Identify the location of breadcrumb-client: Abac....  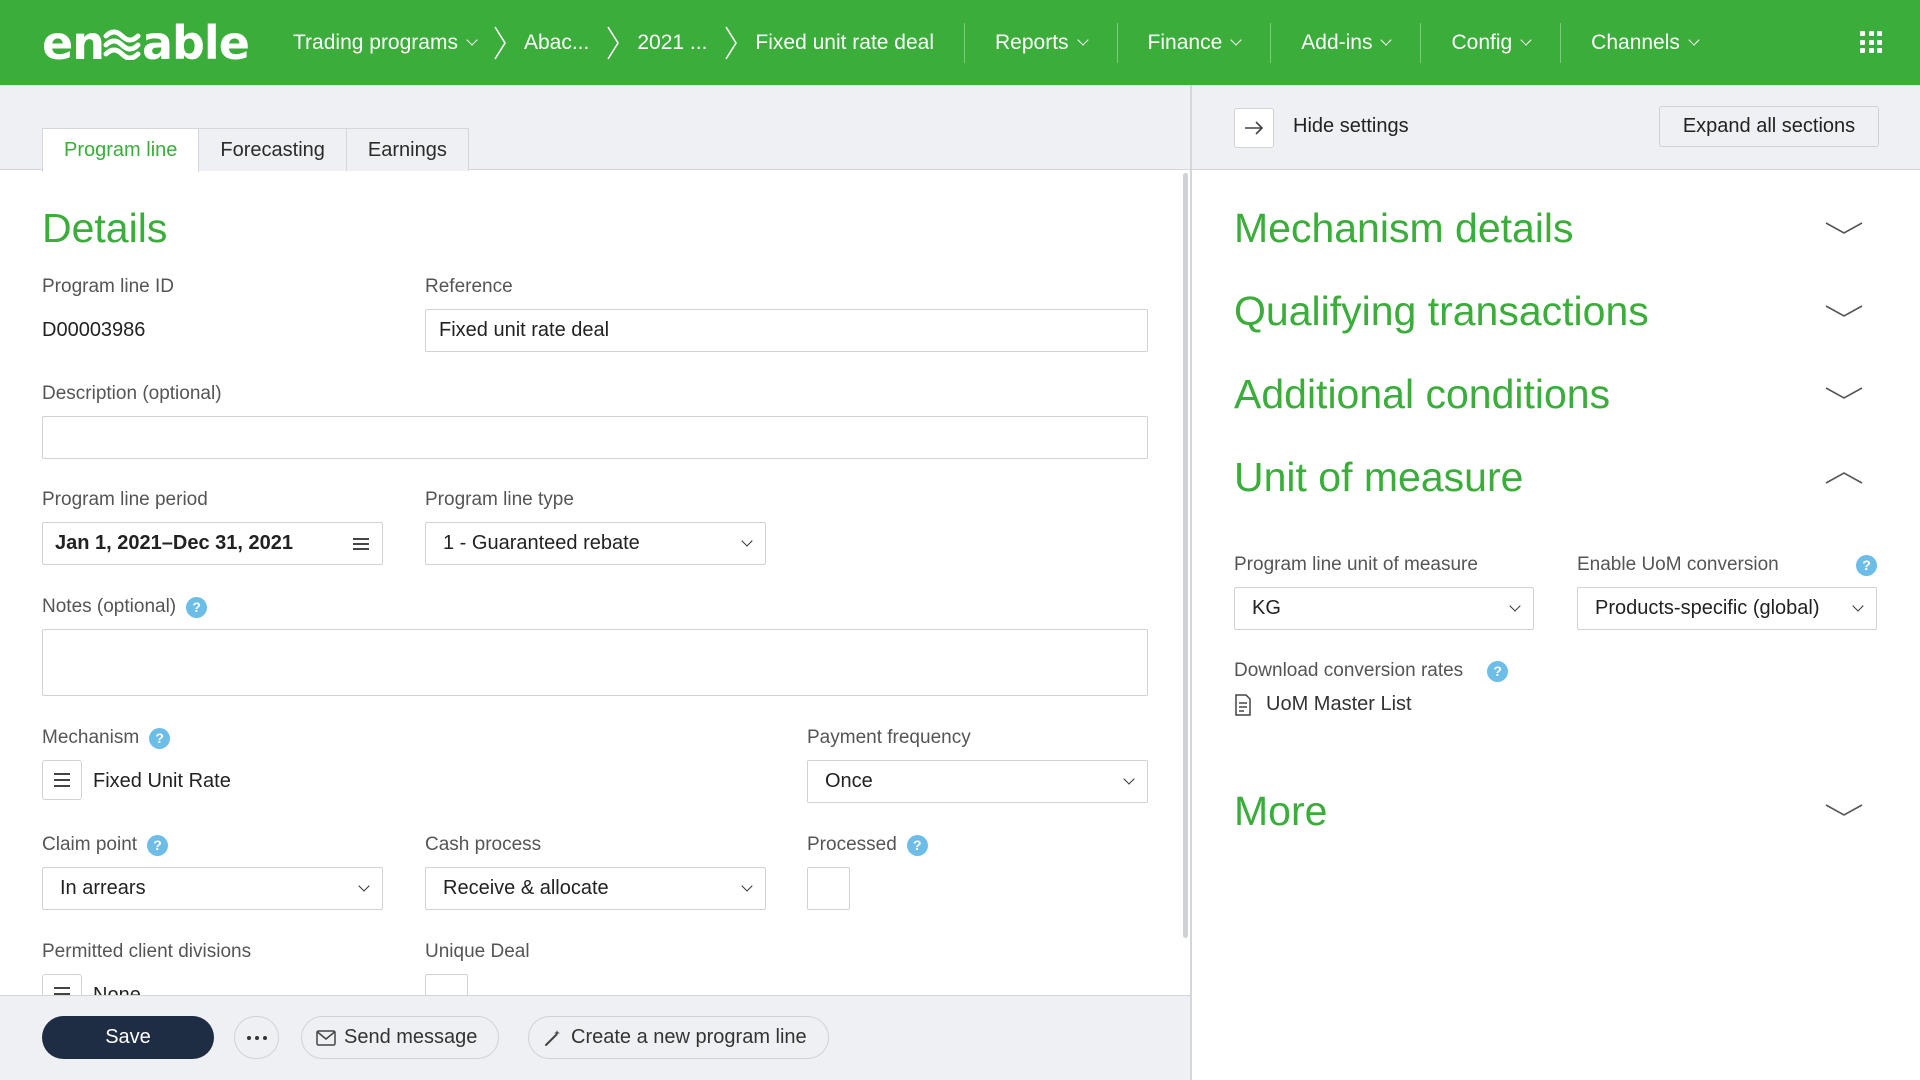
(556, 43).